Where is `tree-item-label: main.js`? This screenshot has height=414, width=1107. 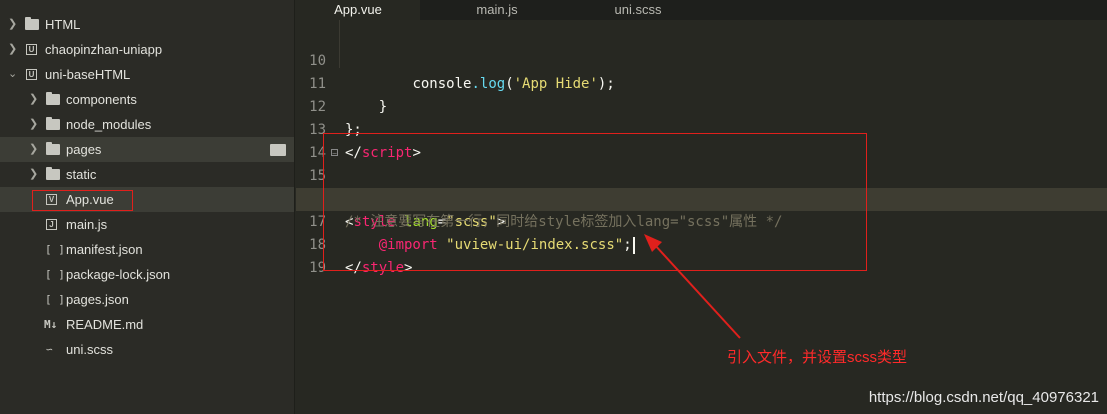 tree-item-label: main.js is located at coordinates (87, 224).